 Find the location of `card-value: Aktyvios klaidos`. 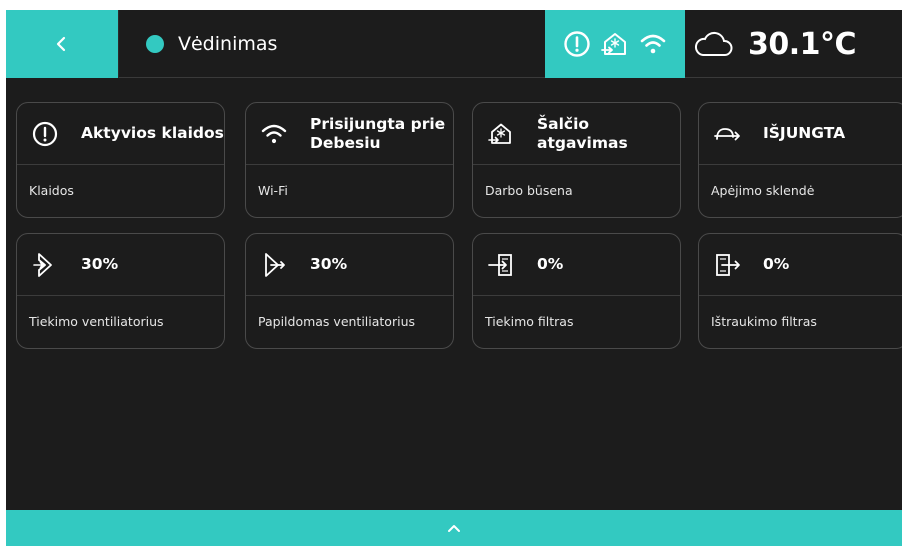

card-value: Aktyvios klaidos is located at coordinates (152, 133).